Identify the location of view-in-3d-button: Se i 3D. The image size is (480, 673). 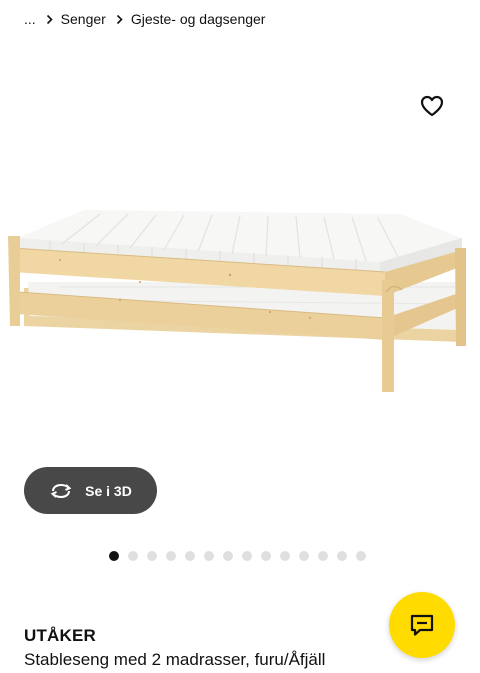
(90, 490).